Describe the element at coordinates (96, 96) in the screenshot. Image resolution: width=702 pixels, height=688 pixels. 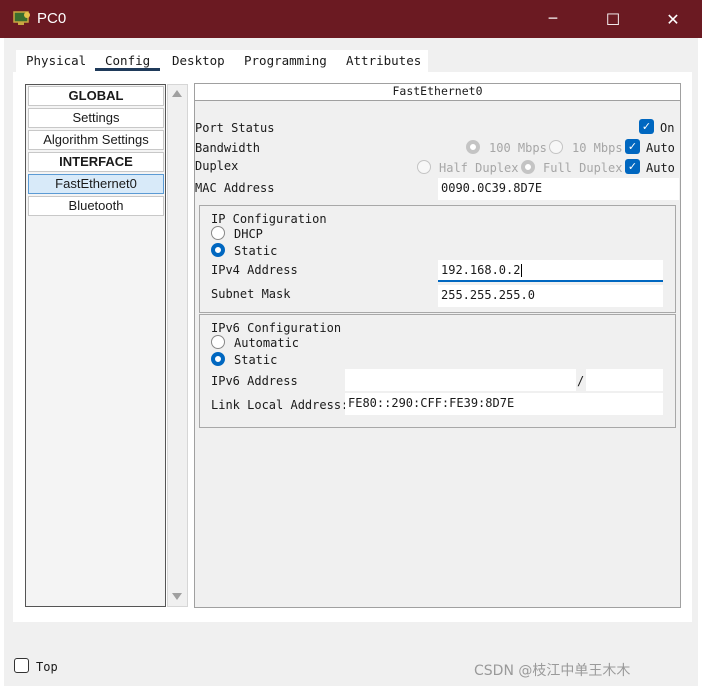
I see `sidebar-header-global: GLOBAL` at that location.